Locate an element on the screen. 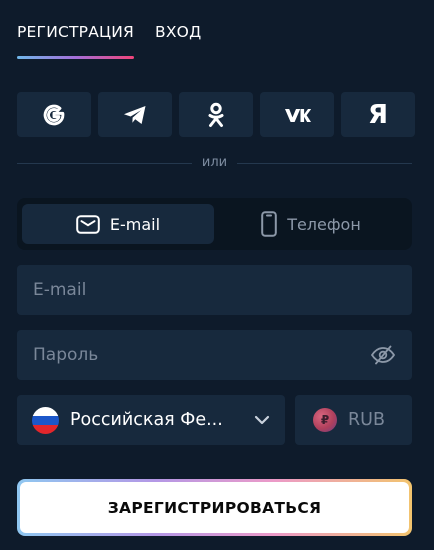  auth-tabs: РЕГИСТРАЦИЯ ВХОД is located at coordinates (119, 40).